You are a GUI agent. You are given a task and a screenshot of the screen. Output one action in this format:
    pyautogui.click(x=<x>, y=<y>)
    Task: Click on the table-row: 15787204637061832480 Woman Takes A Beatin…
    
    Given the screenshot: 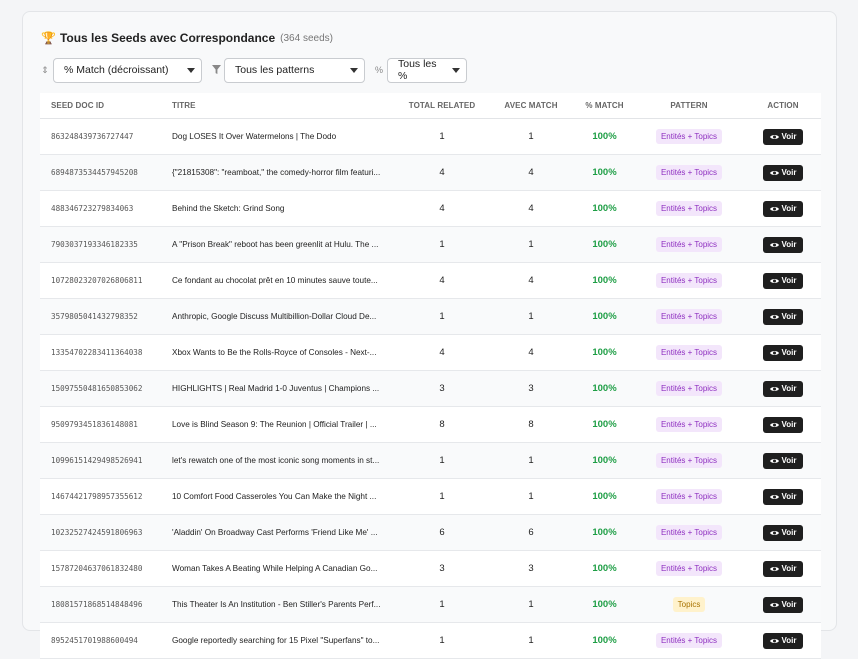 What is the action you would take?
    pyautogui.click(x=430, y=568)
    